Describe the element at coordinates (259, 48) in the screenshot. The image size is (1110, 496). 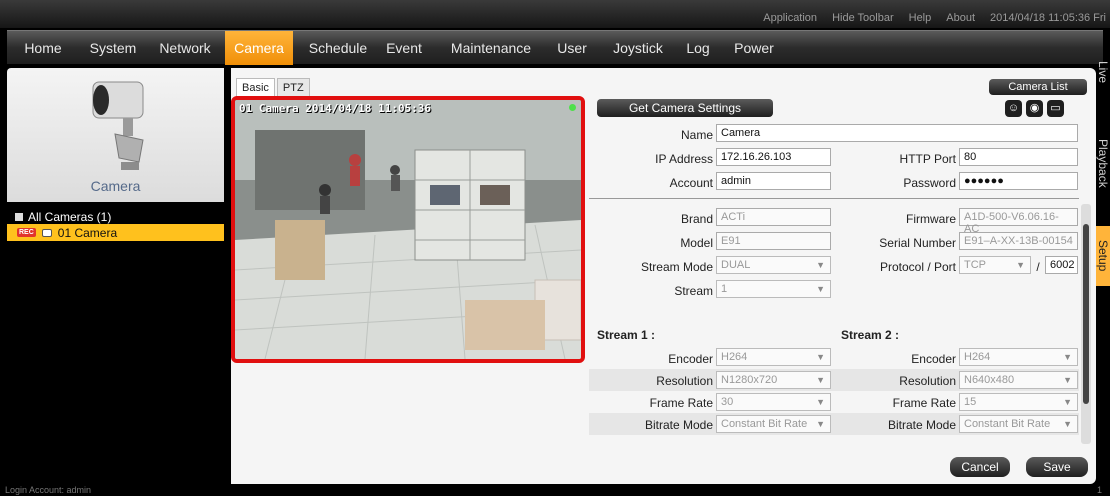
I see `nav-camera: Camera` at that location.